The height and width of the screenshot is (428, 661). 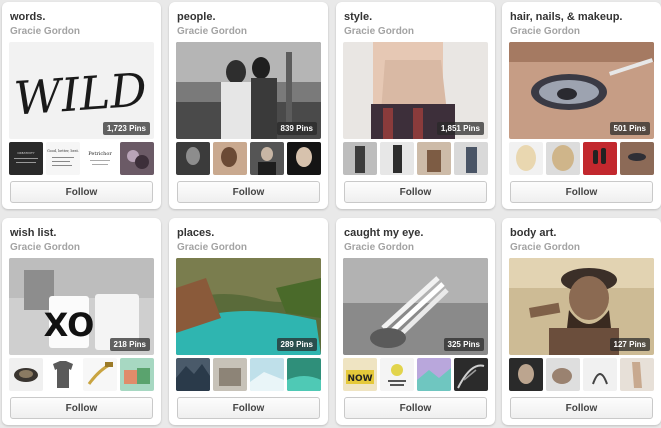 What do you see at coordinates (26, 374) in the screenshot?
I see `camera-lens-thumb` at bounding box center [26, 374].